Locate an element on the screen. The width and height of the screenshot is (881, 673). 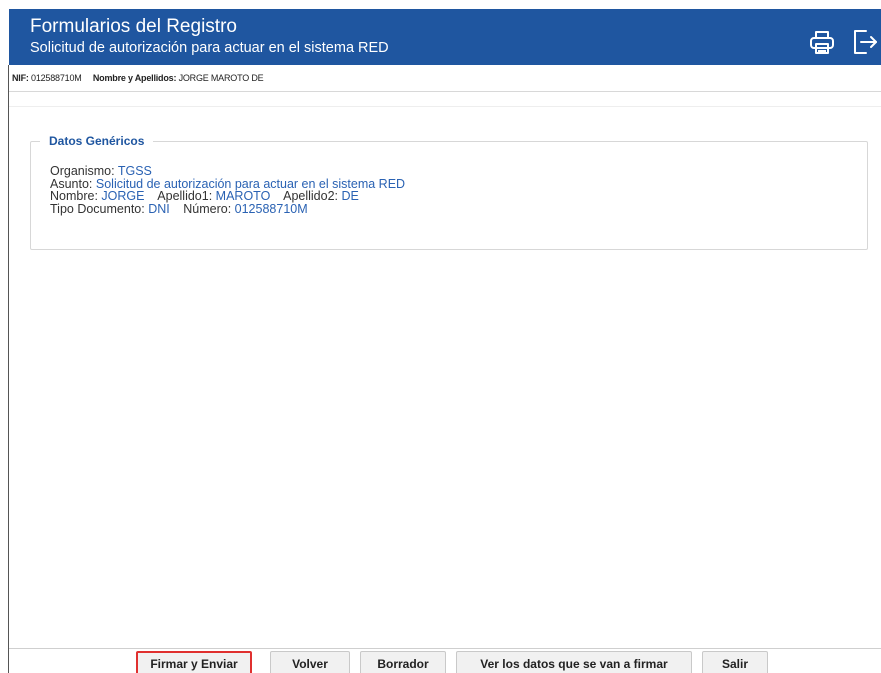
nif-label: NIF: is located at coordinates (20, 78).